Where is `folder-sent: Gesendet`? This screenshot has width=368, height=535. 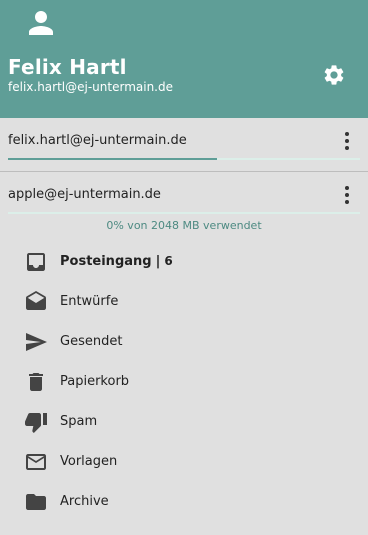
folder-sent: Gesendet is located at coordinates (184, 342).